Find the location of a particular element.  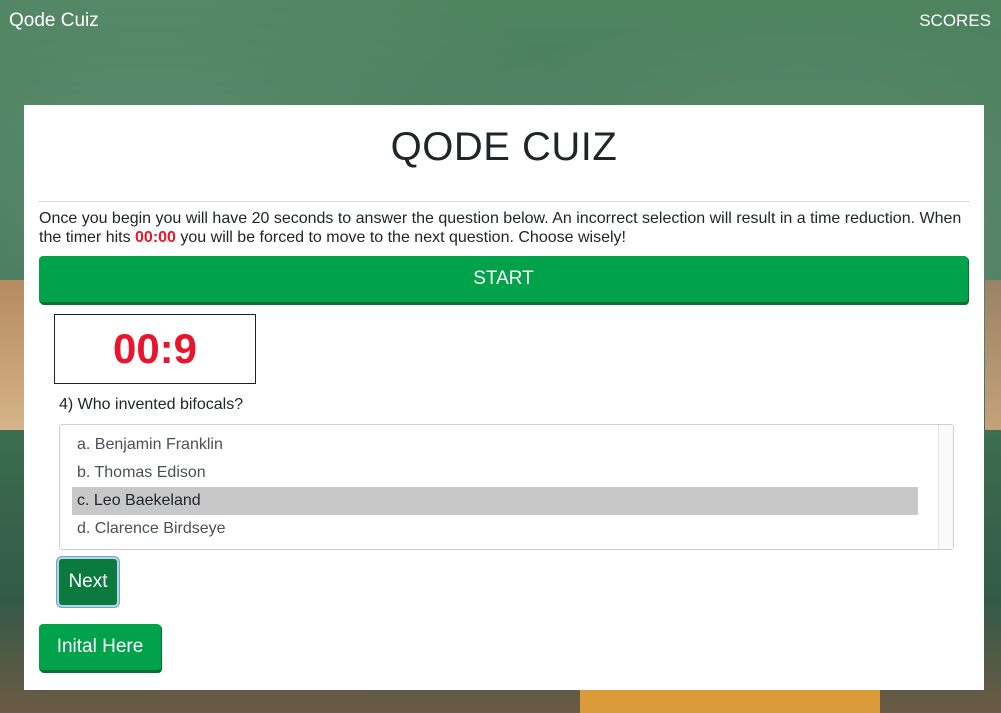

scores-link: SCORES is located at coordinates (955, 21).